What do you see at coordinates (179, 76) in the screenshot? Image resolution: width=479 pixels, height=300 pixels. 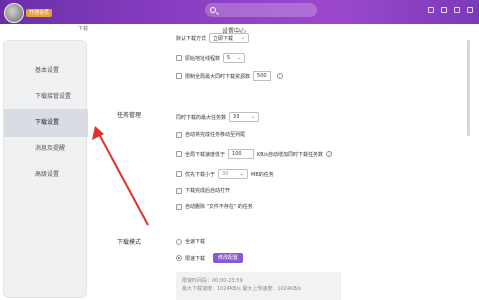 I see `global-limit-checkbox` at bounding box center [179, 76].